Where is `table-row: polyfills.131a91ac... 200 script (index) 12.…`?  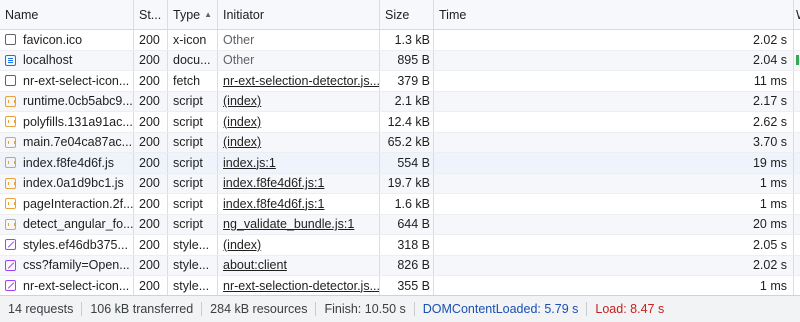 table-row: polyfills.131a91ac... 200 script (index) 12.… is located at coordinates (400, 122).